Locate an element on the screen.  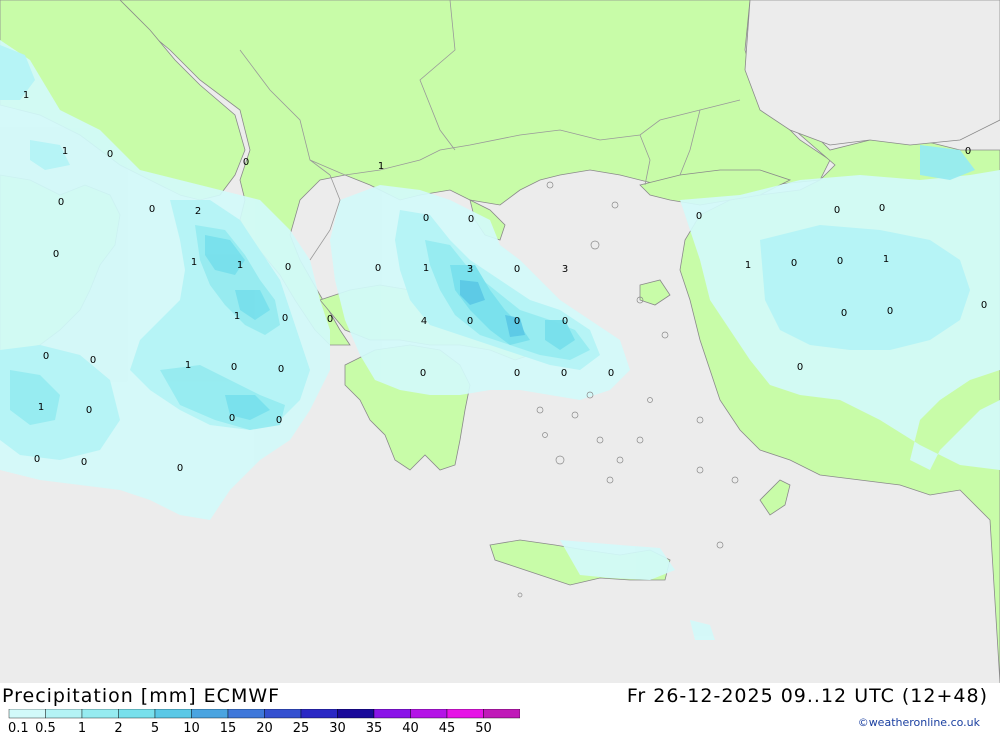
legend-label: 15 is located at coordinates (228, 727).